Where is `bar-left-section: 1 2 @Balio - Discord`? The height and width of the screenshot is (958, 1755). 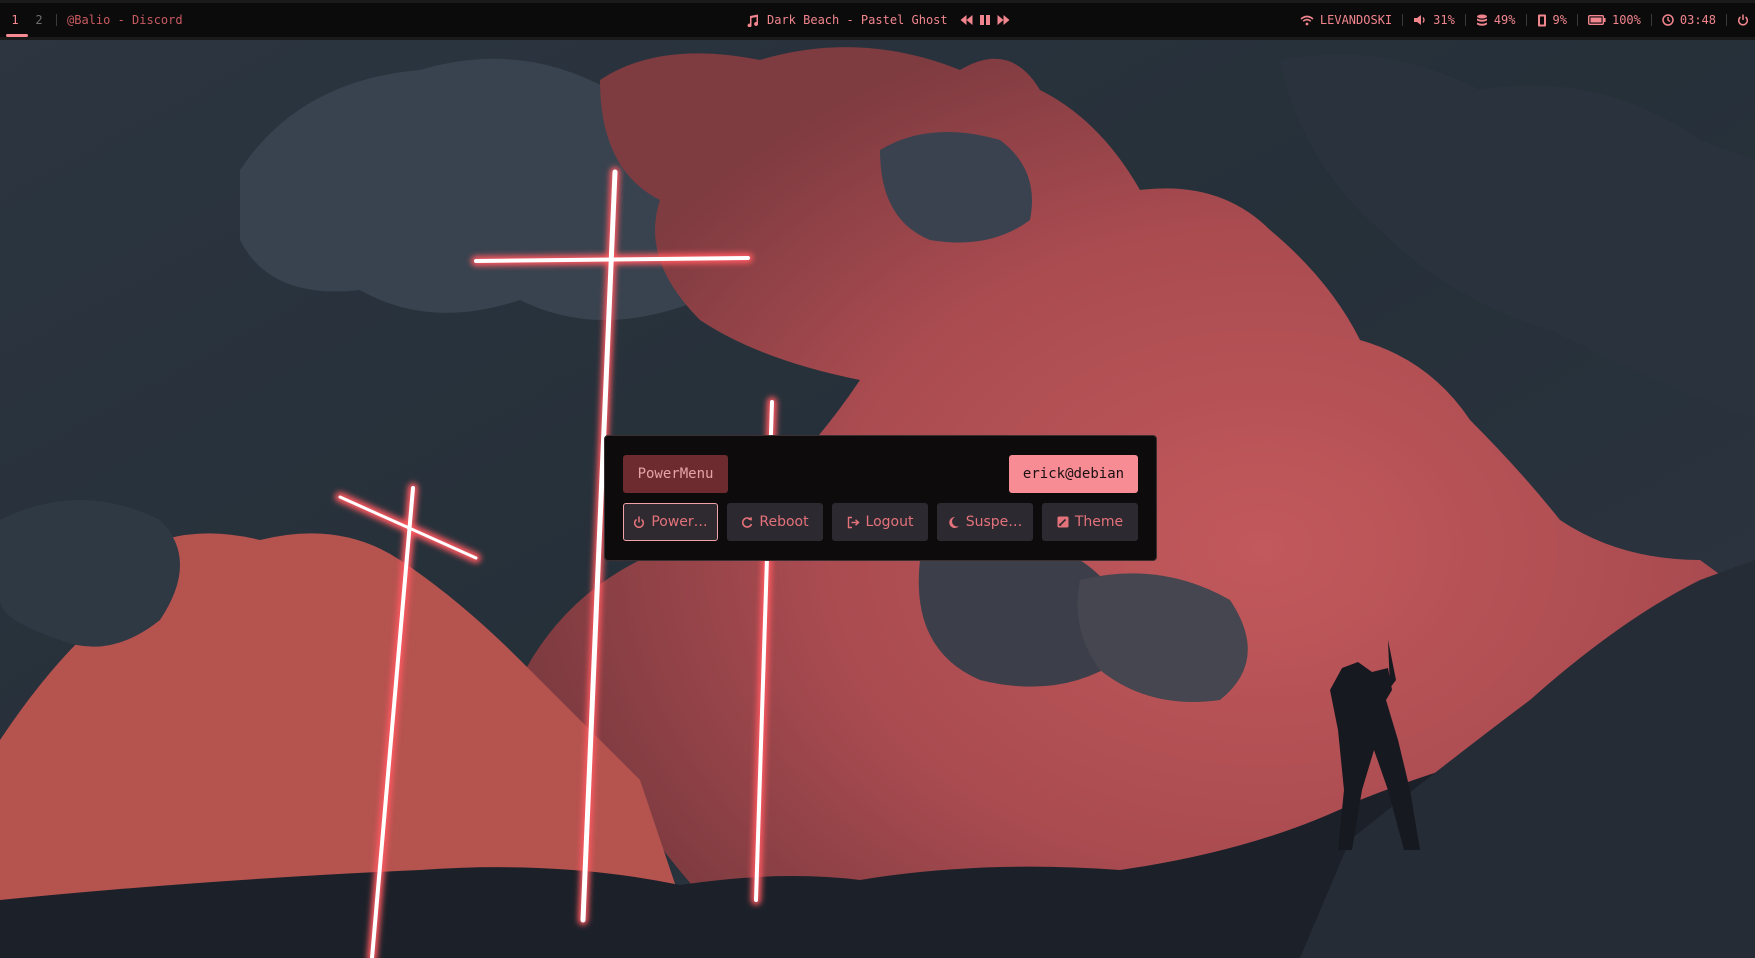 bar-left-section: 1 2 @Balio - Discord is located at coordinates (94, 20).